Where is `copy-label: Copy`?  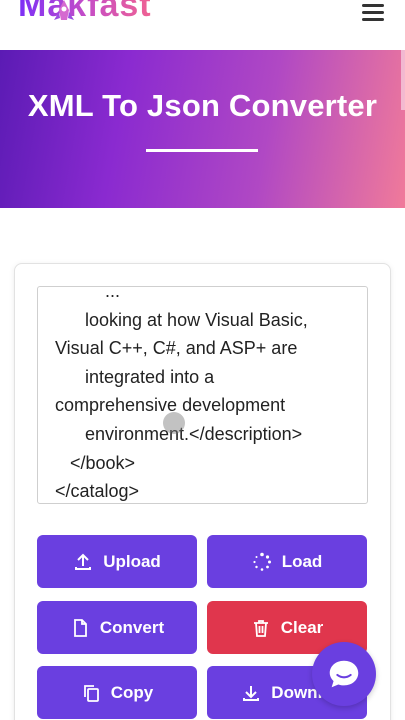
copy-label: Copy is located at coordinates (132, 692).